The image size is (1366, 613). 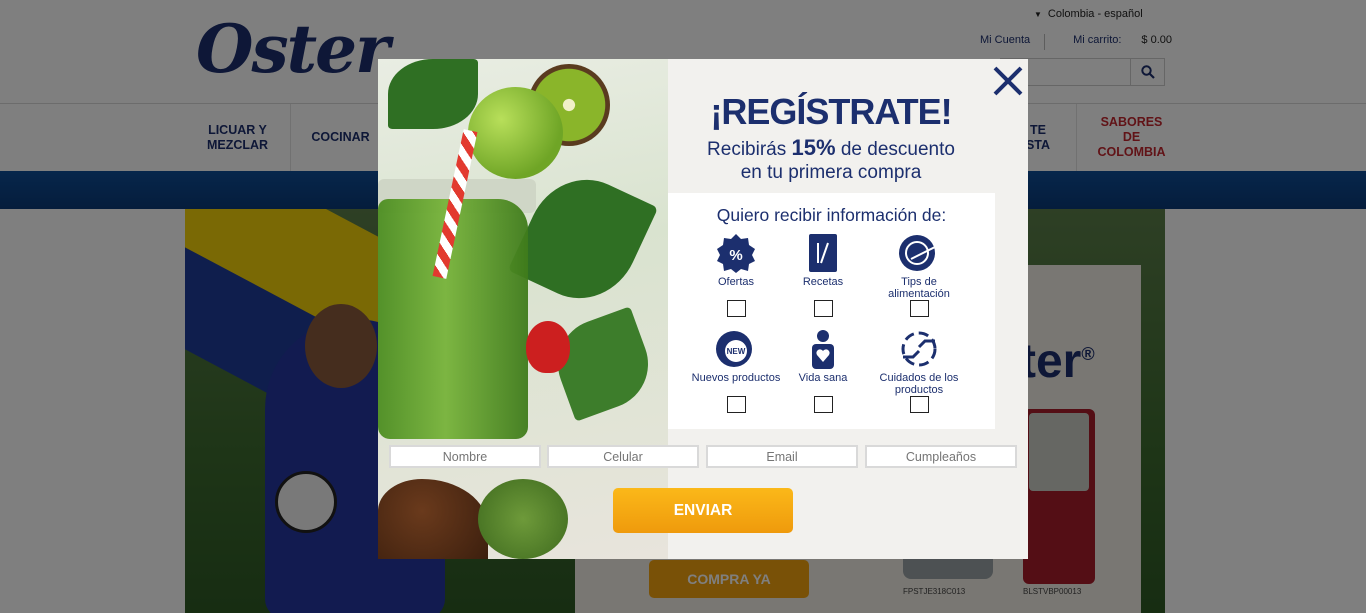 I want to click on plate-icon, so click(x=919, y=253).